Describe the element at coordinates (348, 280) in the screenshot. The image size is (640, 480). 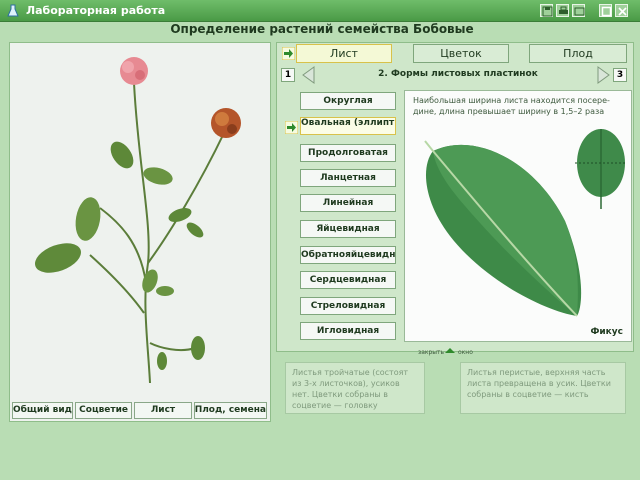
I see `shape-cordate-button: Сердцевидная` at that location.